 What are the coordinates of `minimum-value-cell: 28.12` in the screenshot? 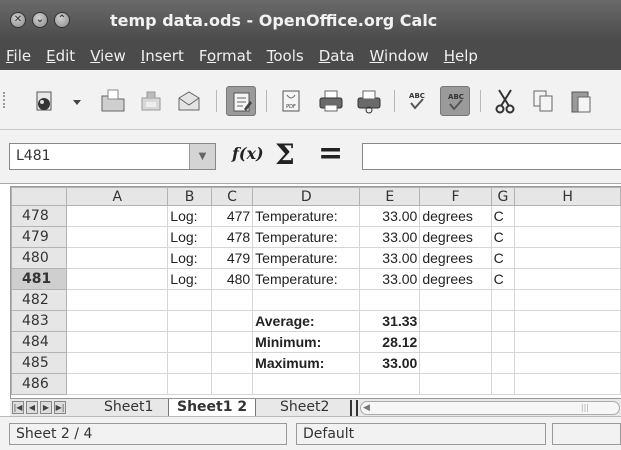 It's located at (390, 342).